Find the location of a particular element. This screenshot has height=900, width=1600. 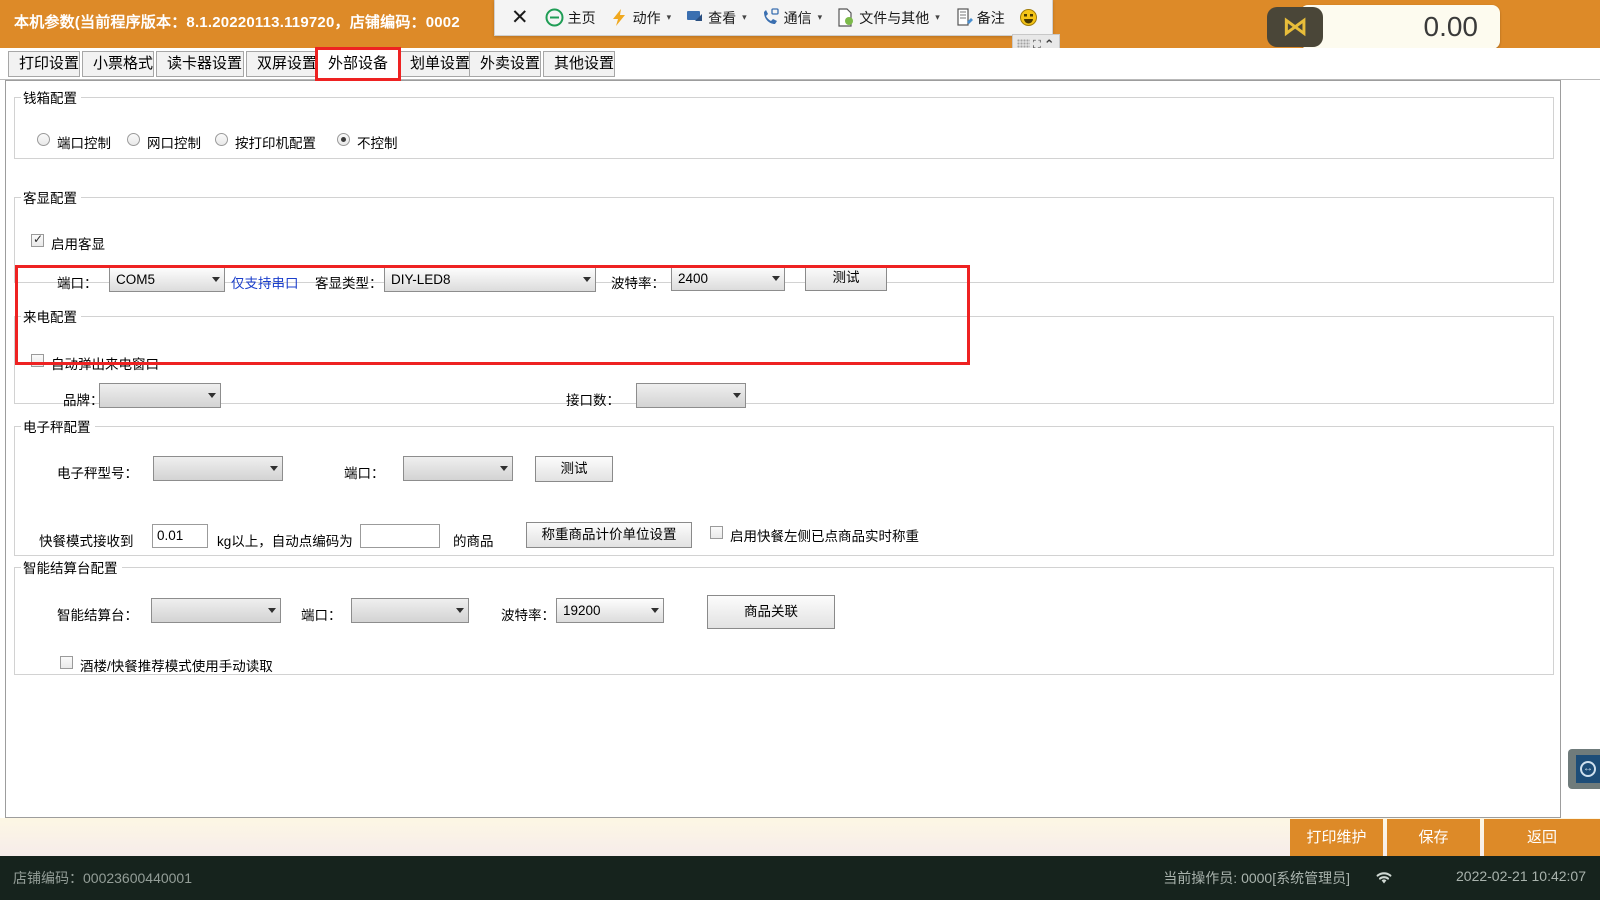

checkbox-realtime-weighing-label: 启用快餐左侧已点商品实时称重 is located at coordinates (824, 536).